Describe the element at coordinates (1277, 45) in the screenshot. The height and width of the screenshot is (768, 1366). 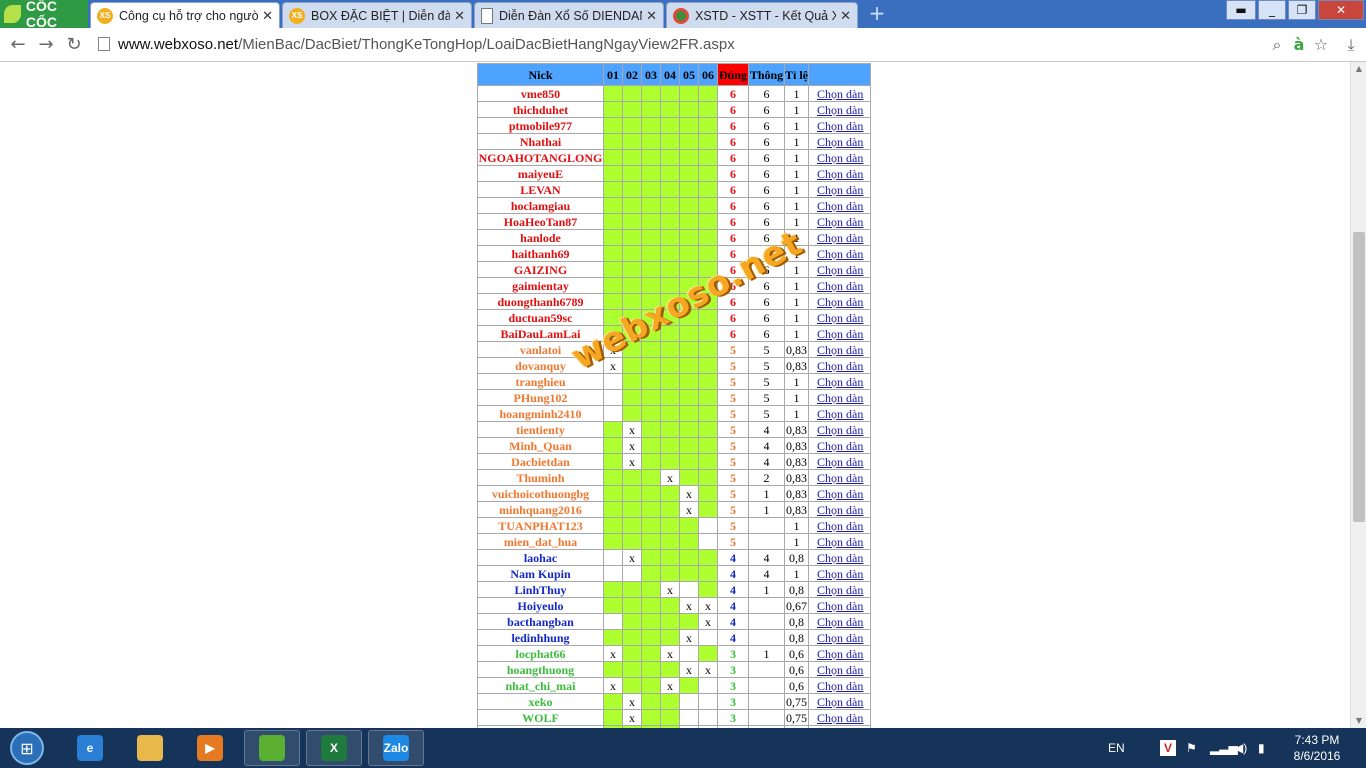
I see `zoom-icon: ⌕` at that location.